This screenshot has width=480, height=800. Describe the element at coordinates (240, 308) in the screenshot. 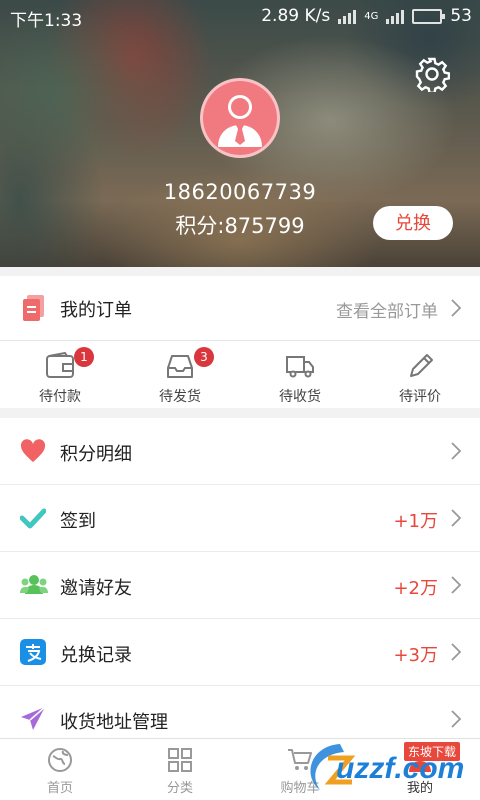

I see `my-orders-row: 我的订单 查看全部订单` at that location.